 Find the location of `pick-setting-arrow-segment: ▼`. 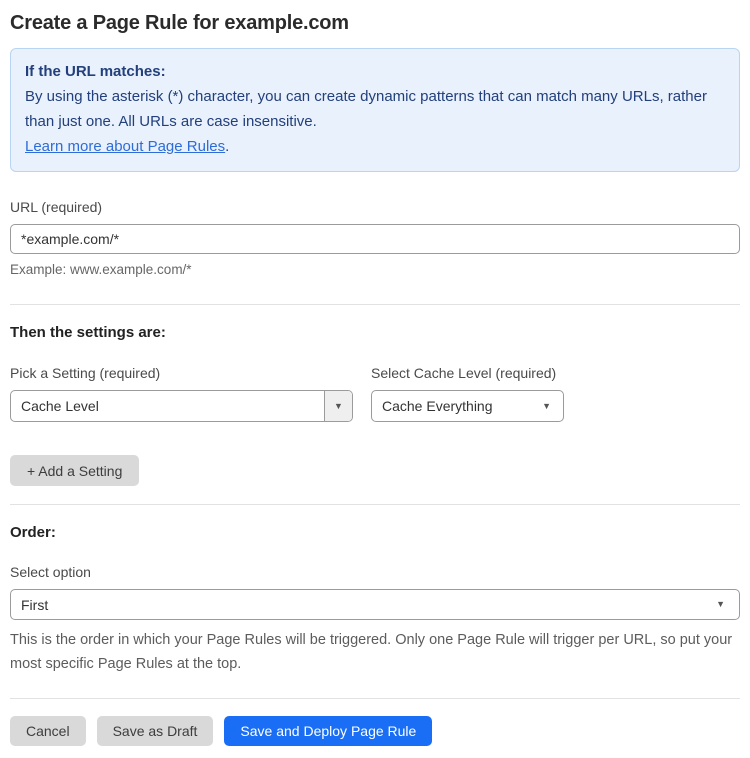

pick-setting-arrow-segment: ▼ is located at coordinates (338, 406).